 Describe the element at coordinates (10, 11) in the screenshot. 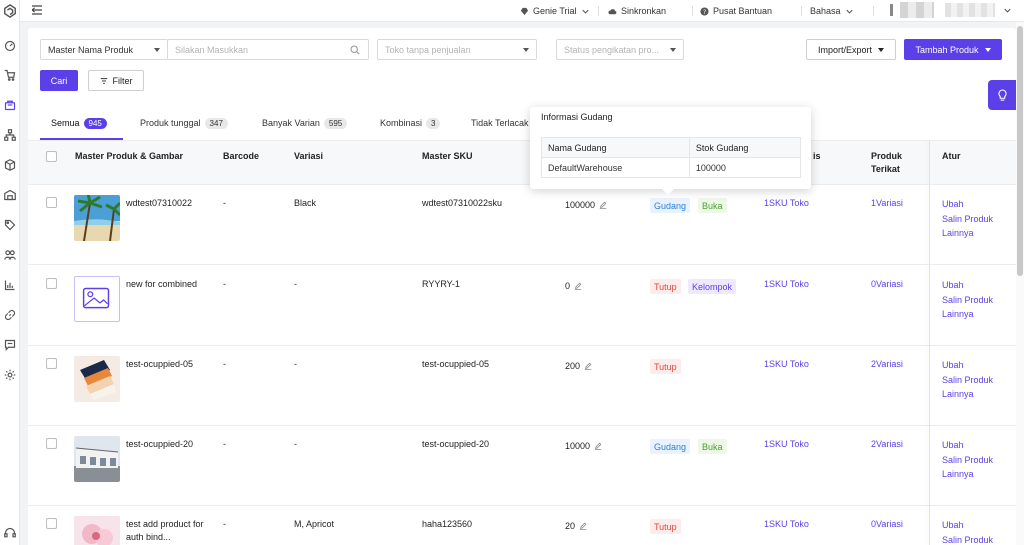

I see `brand-logo-icon` at that location.